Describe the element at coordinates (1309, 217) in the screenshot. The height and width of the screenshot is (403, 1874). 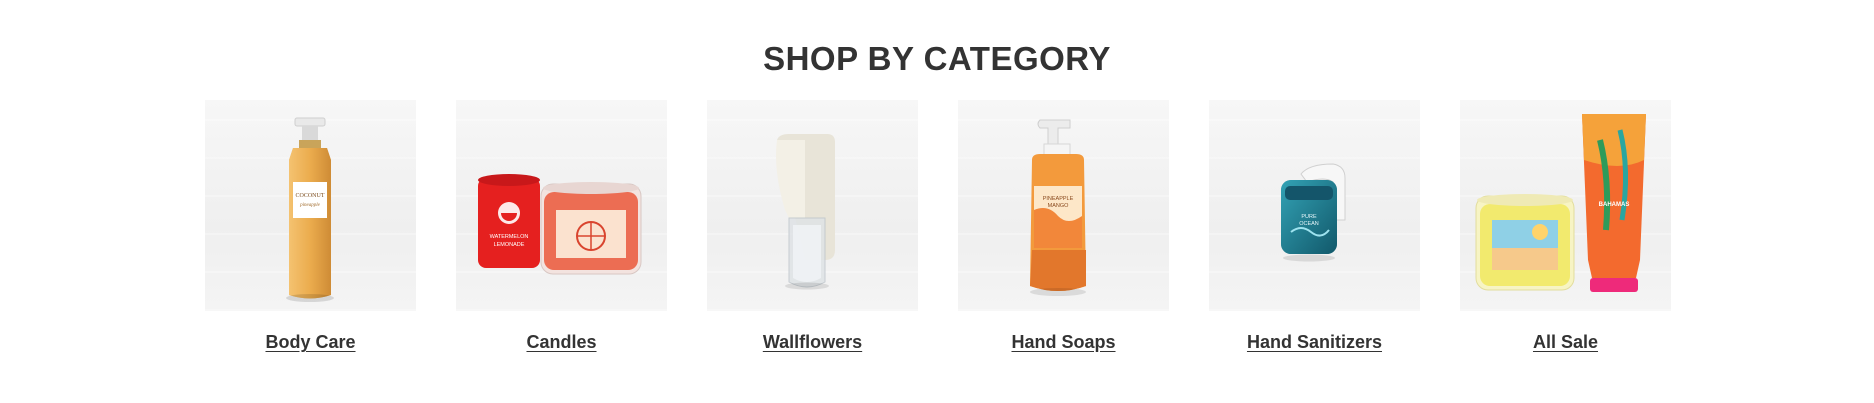
I see `svg-text: PURE` at that location.